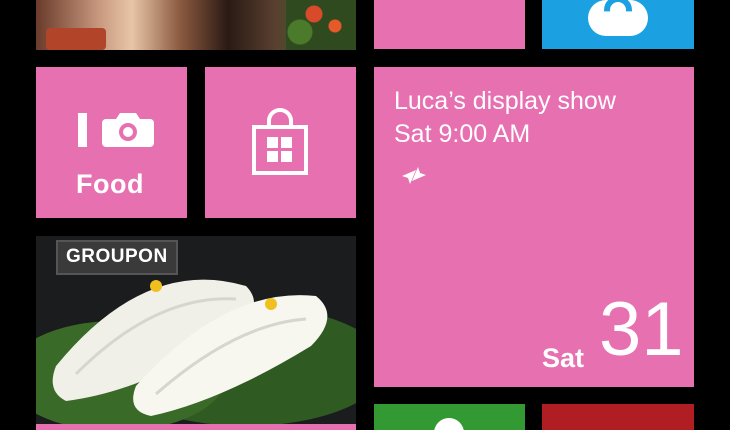  I want to click on store-tile, so click(280, 142).